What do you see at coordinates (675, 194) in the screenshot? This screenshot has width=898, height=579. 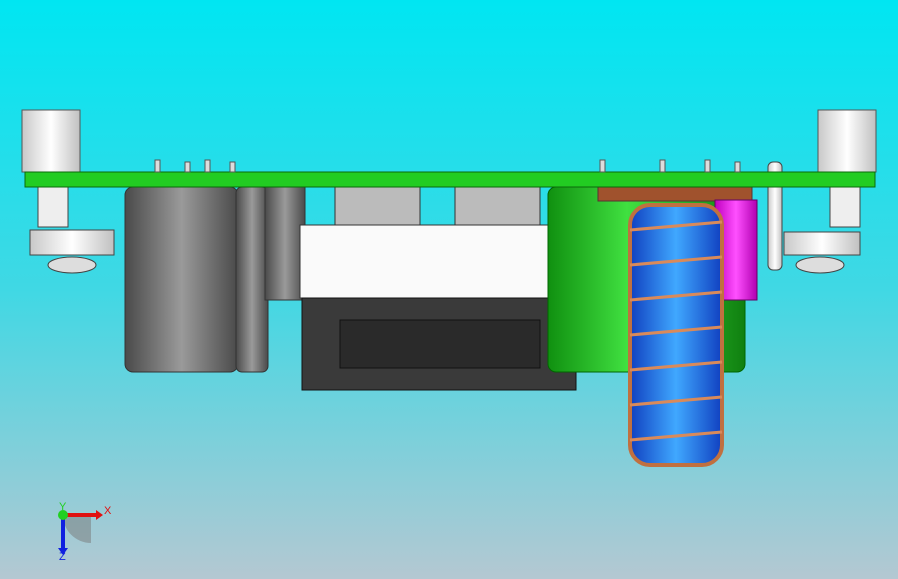 I see `daughter-board` at bounding box center [675, 194].